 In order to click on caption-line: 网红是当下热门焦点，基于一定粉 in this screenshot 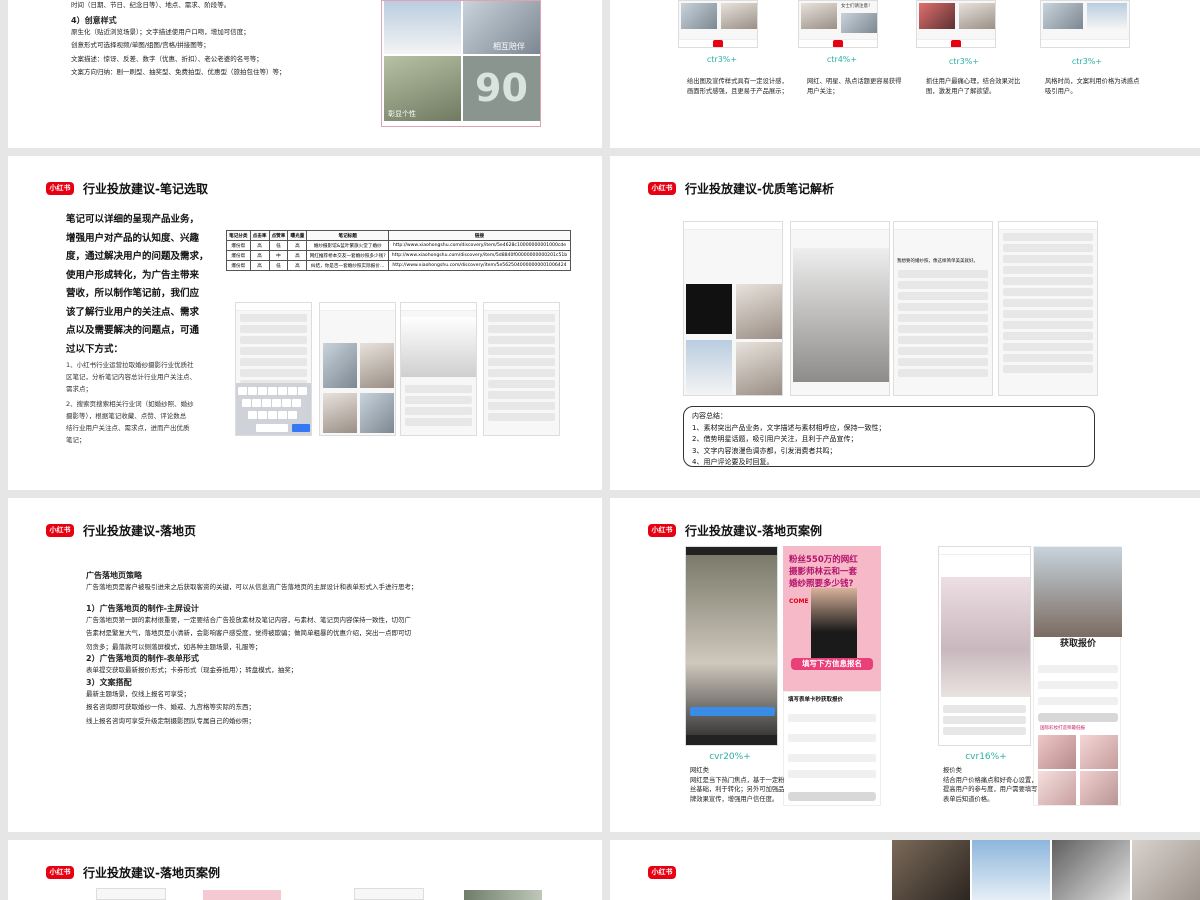, I will do `click(737, 780)`.